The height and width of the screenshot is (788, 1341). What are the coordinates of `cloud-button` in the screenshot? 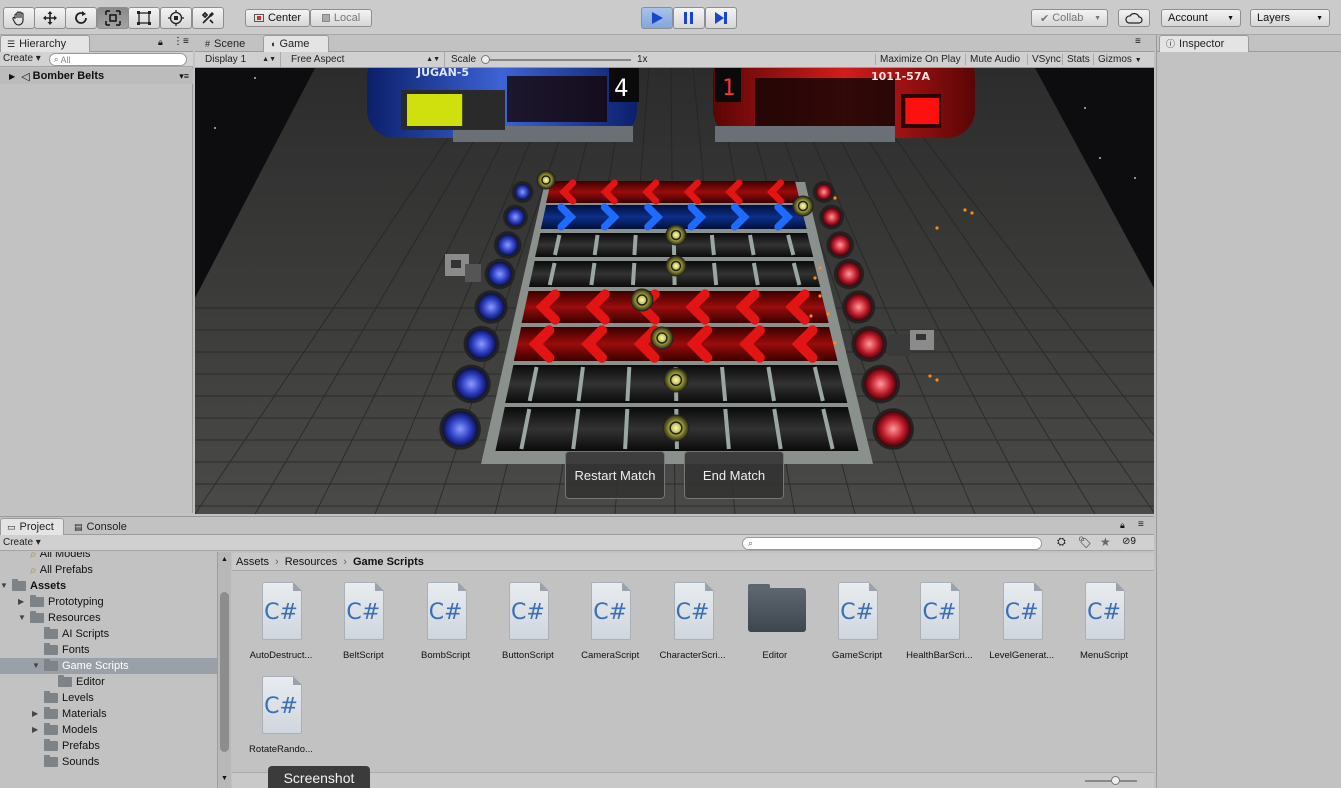 It's located at (1134, 18).